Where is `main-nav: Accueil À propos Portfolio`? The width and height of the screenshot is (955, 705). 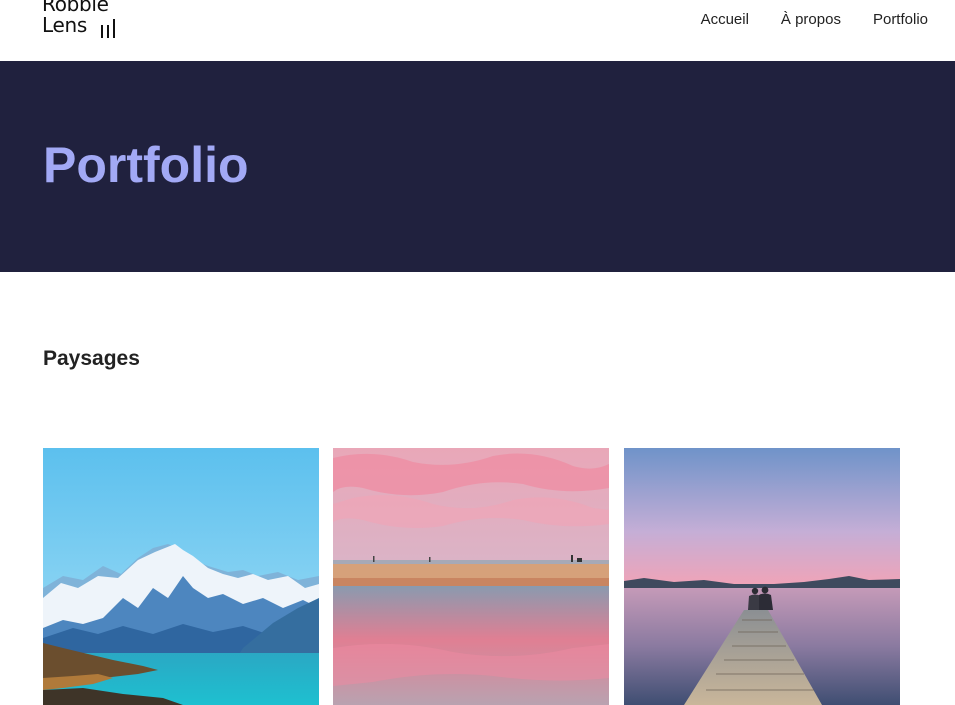 main-nav: Accueil À propos Portfolio is located at coordinates (814, 20).